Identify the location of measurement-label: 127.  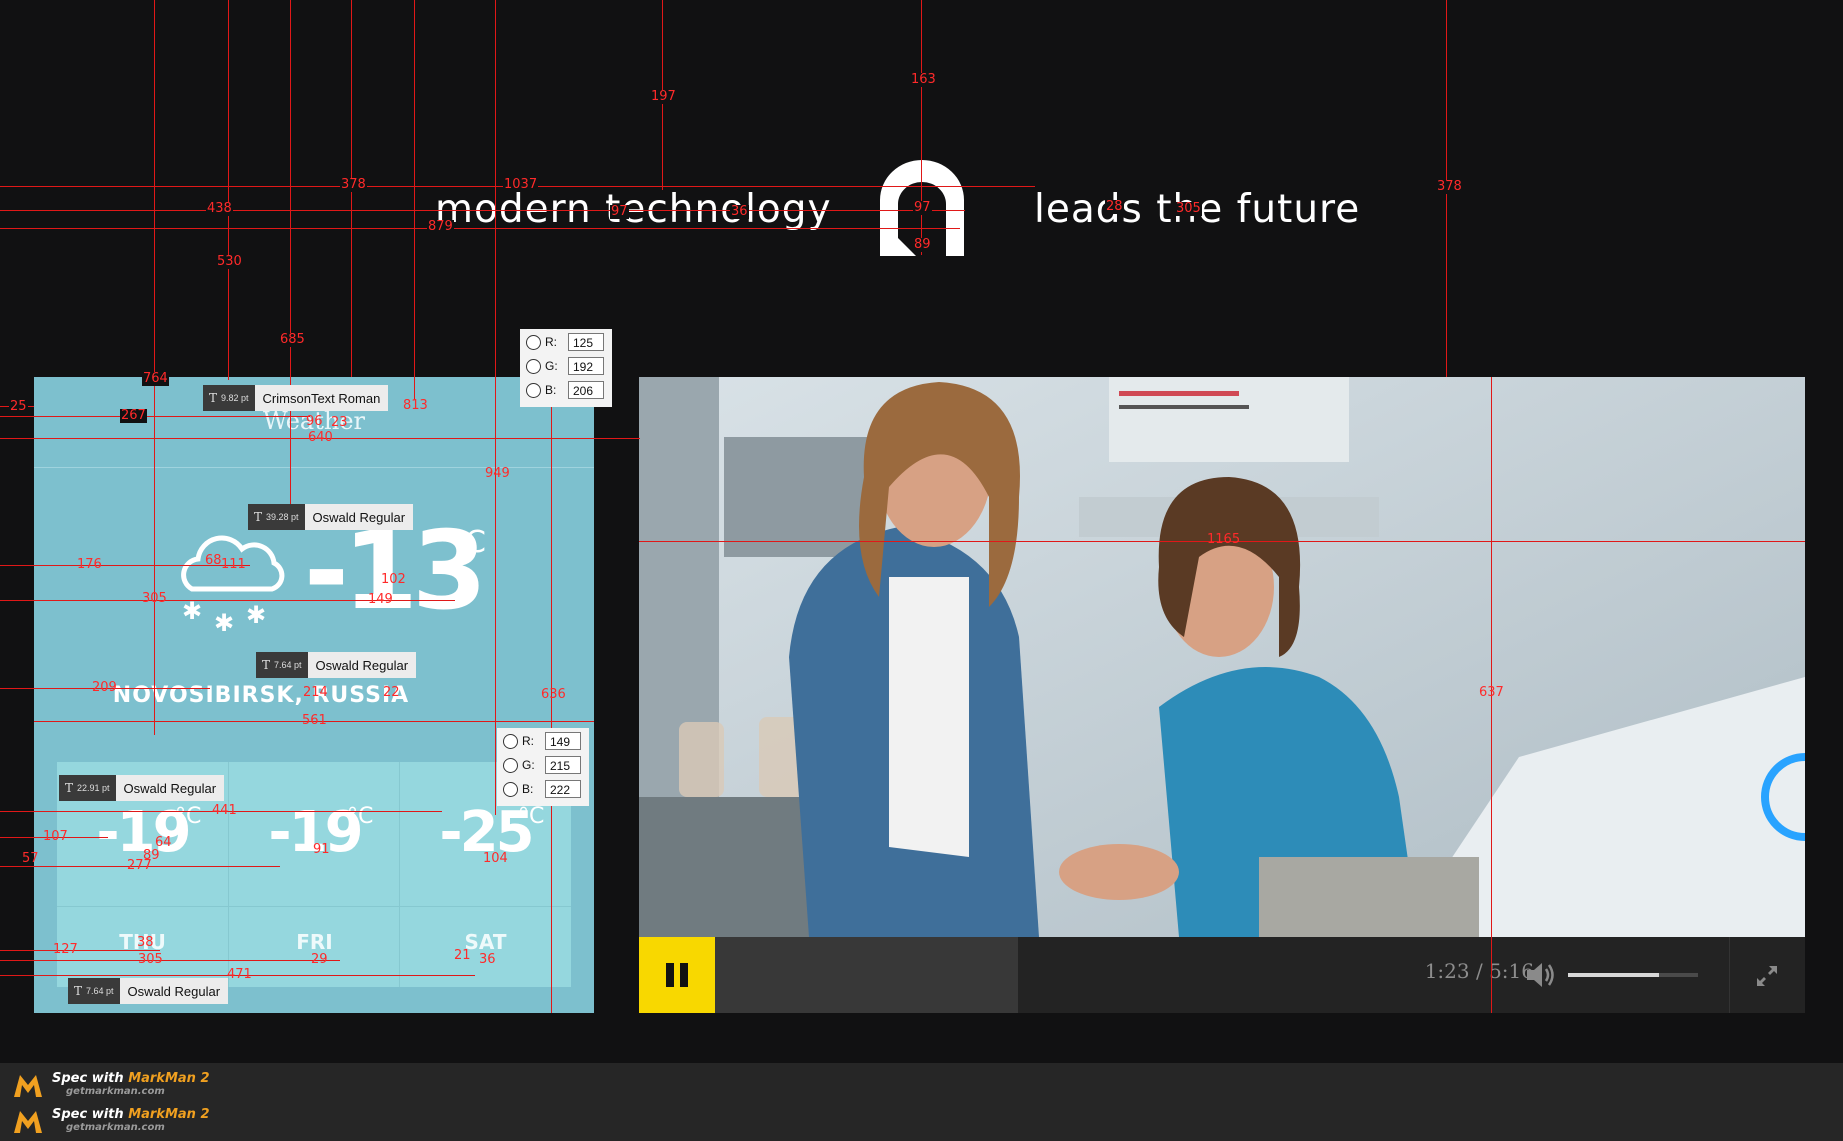
(65, 949).